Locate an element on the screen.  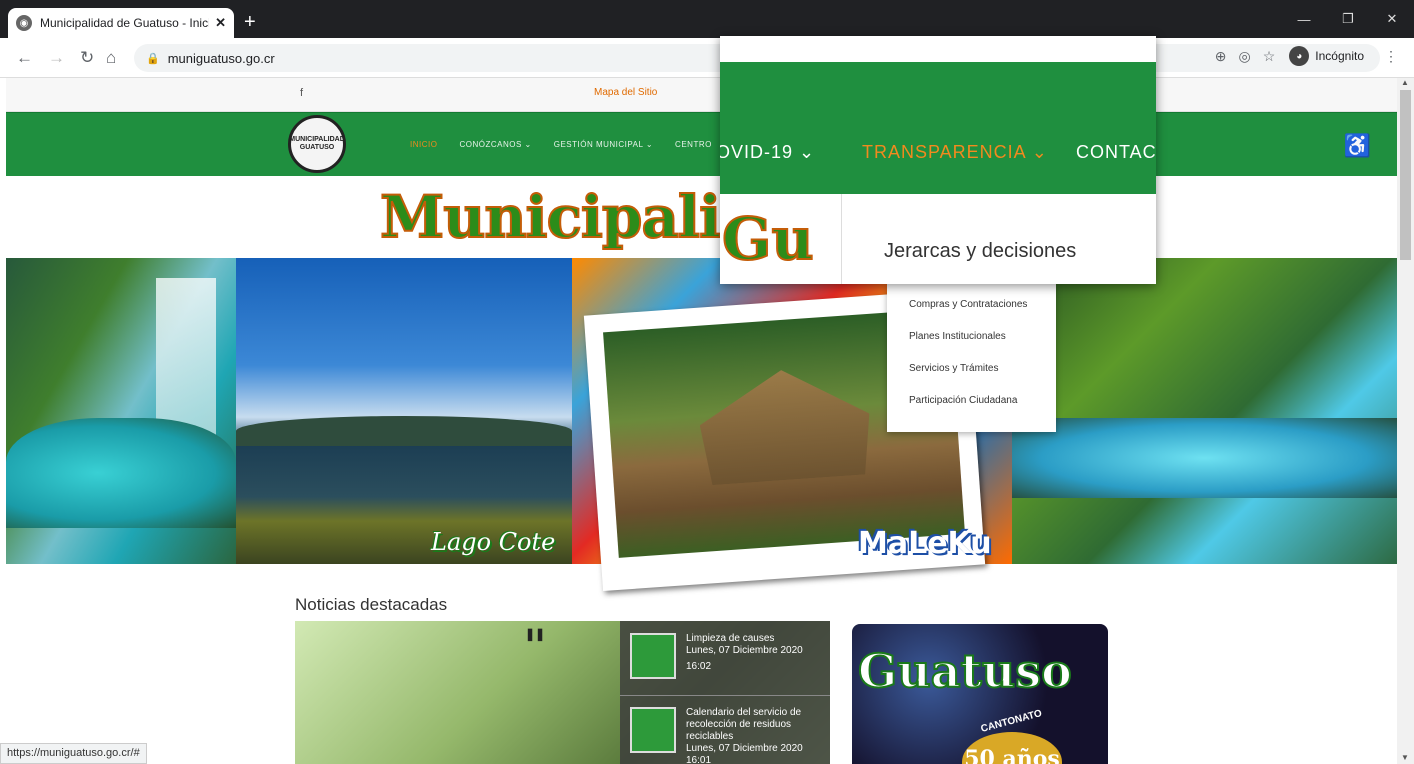
toolbar-right: ⊕ ◎ ☆ ◕ Incógnito ⋮ is located at coordinates (1306, 56).